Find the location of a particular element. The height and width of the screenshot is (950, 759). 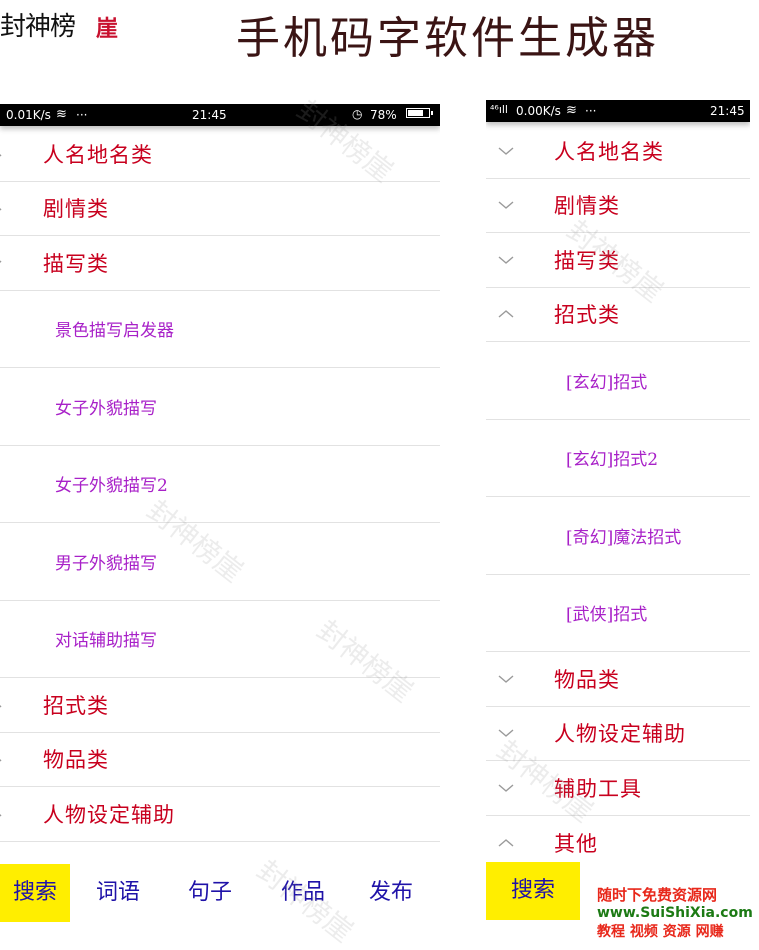

site-watermark-name: 随时下免费资源网 is located at coordinates (657, 895).